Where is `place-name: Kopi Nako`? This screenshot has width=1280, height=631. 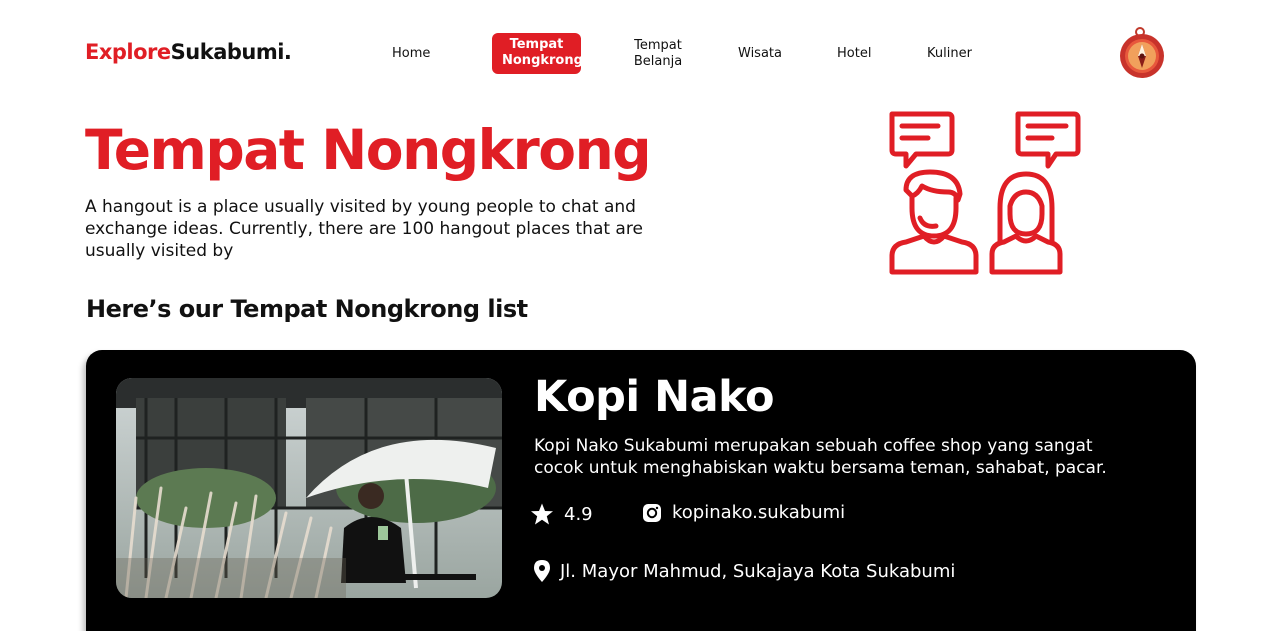
place-name: Kopi Nako is located at coordinates (654, 397).